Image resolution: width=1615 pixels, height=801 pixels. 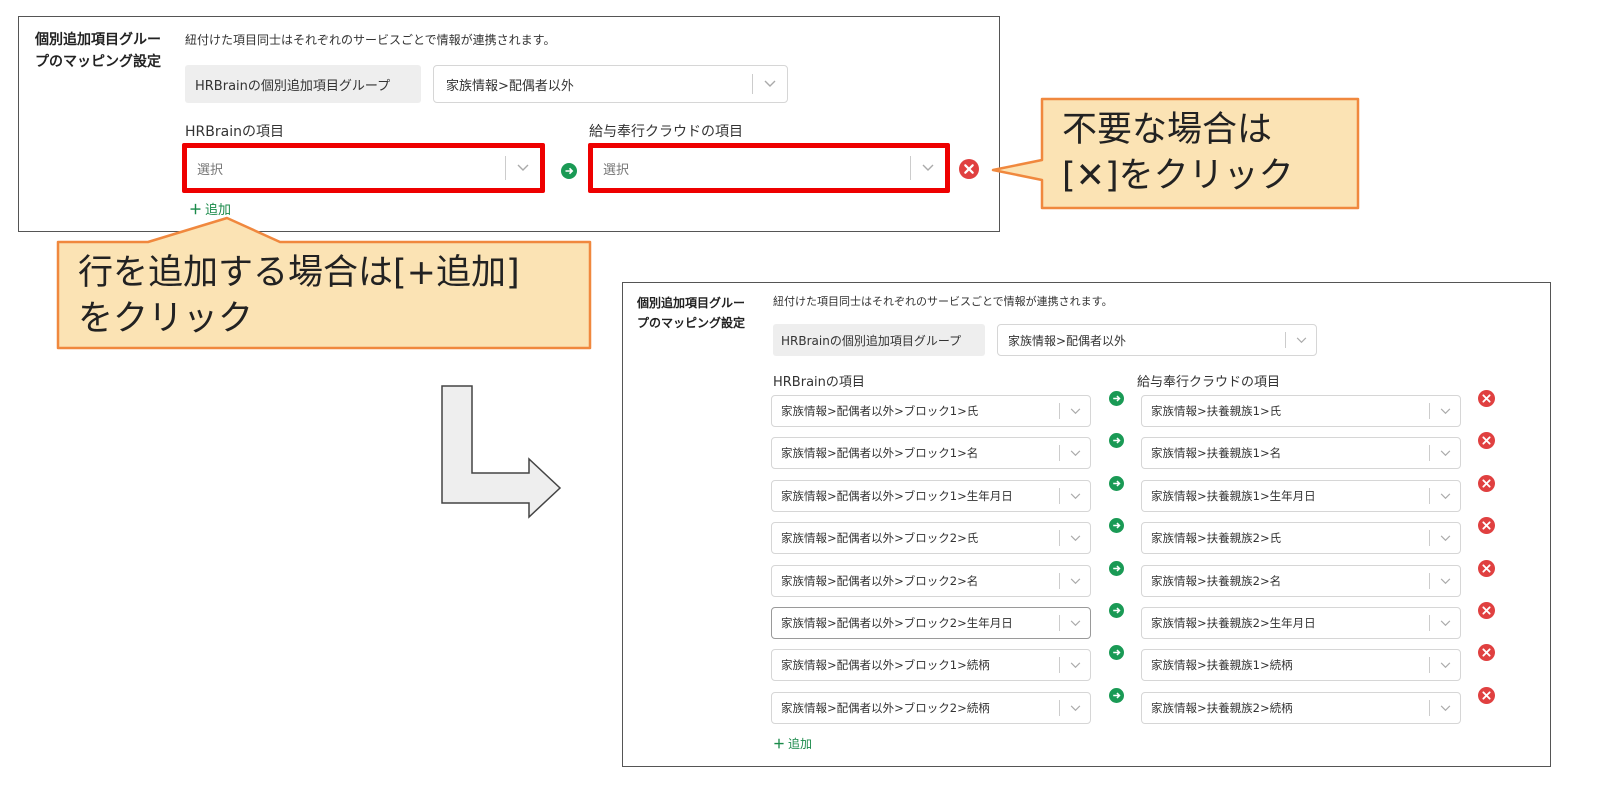 I want to click on kyuyo-item-select: 家族情報>扶養親族2>氏, so click(x=1301, y=538).